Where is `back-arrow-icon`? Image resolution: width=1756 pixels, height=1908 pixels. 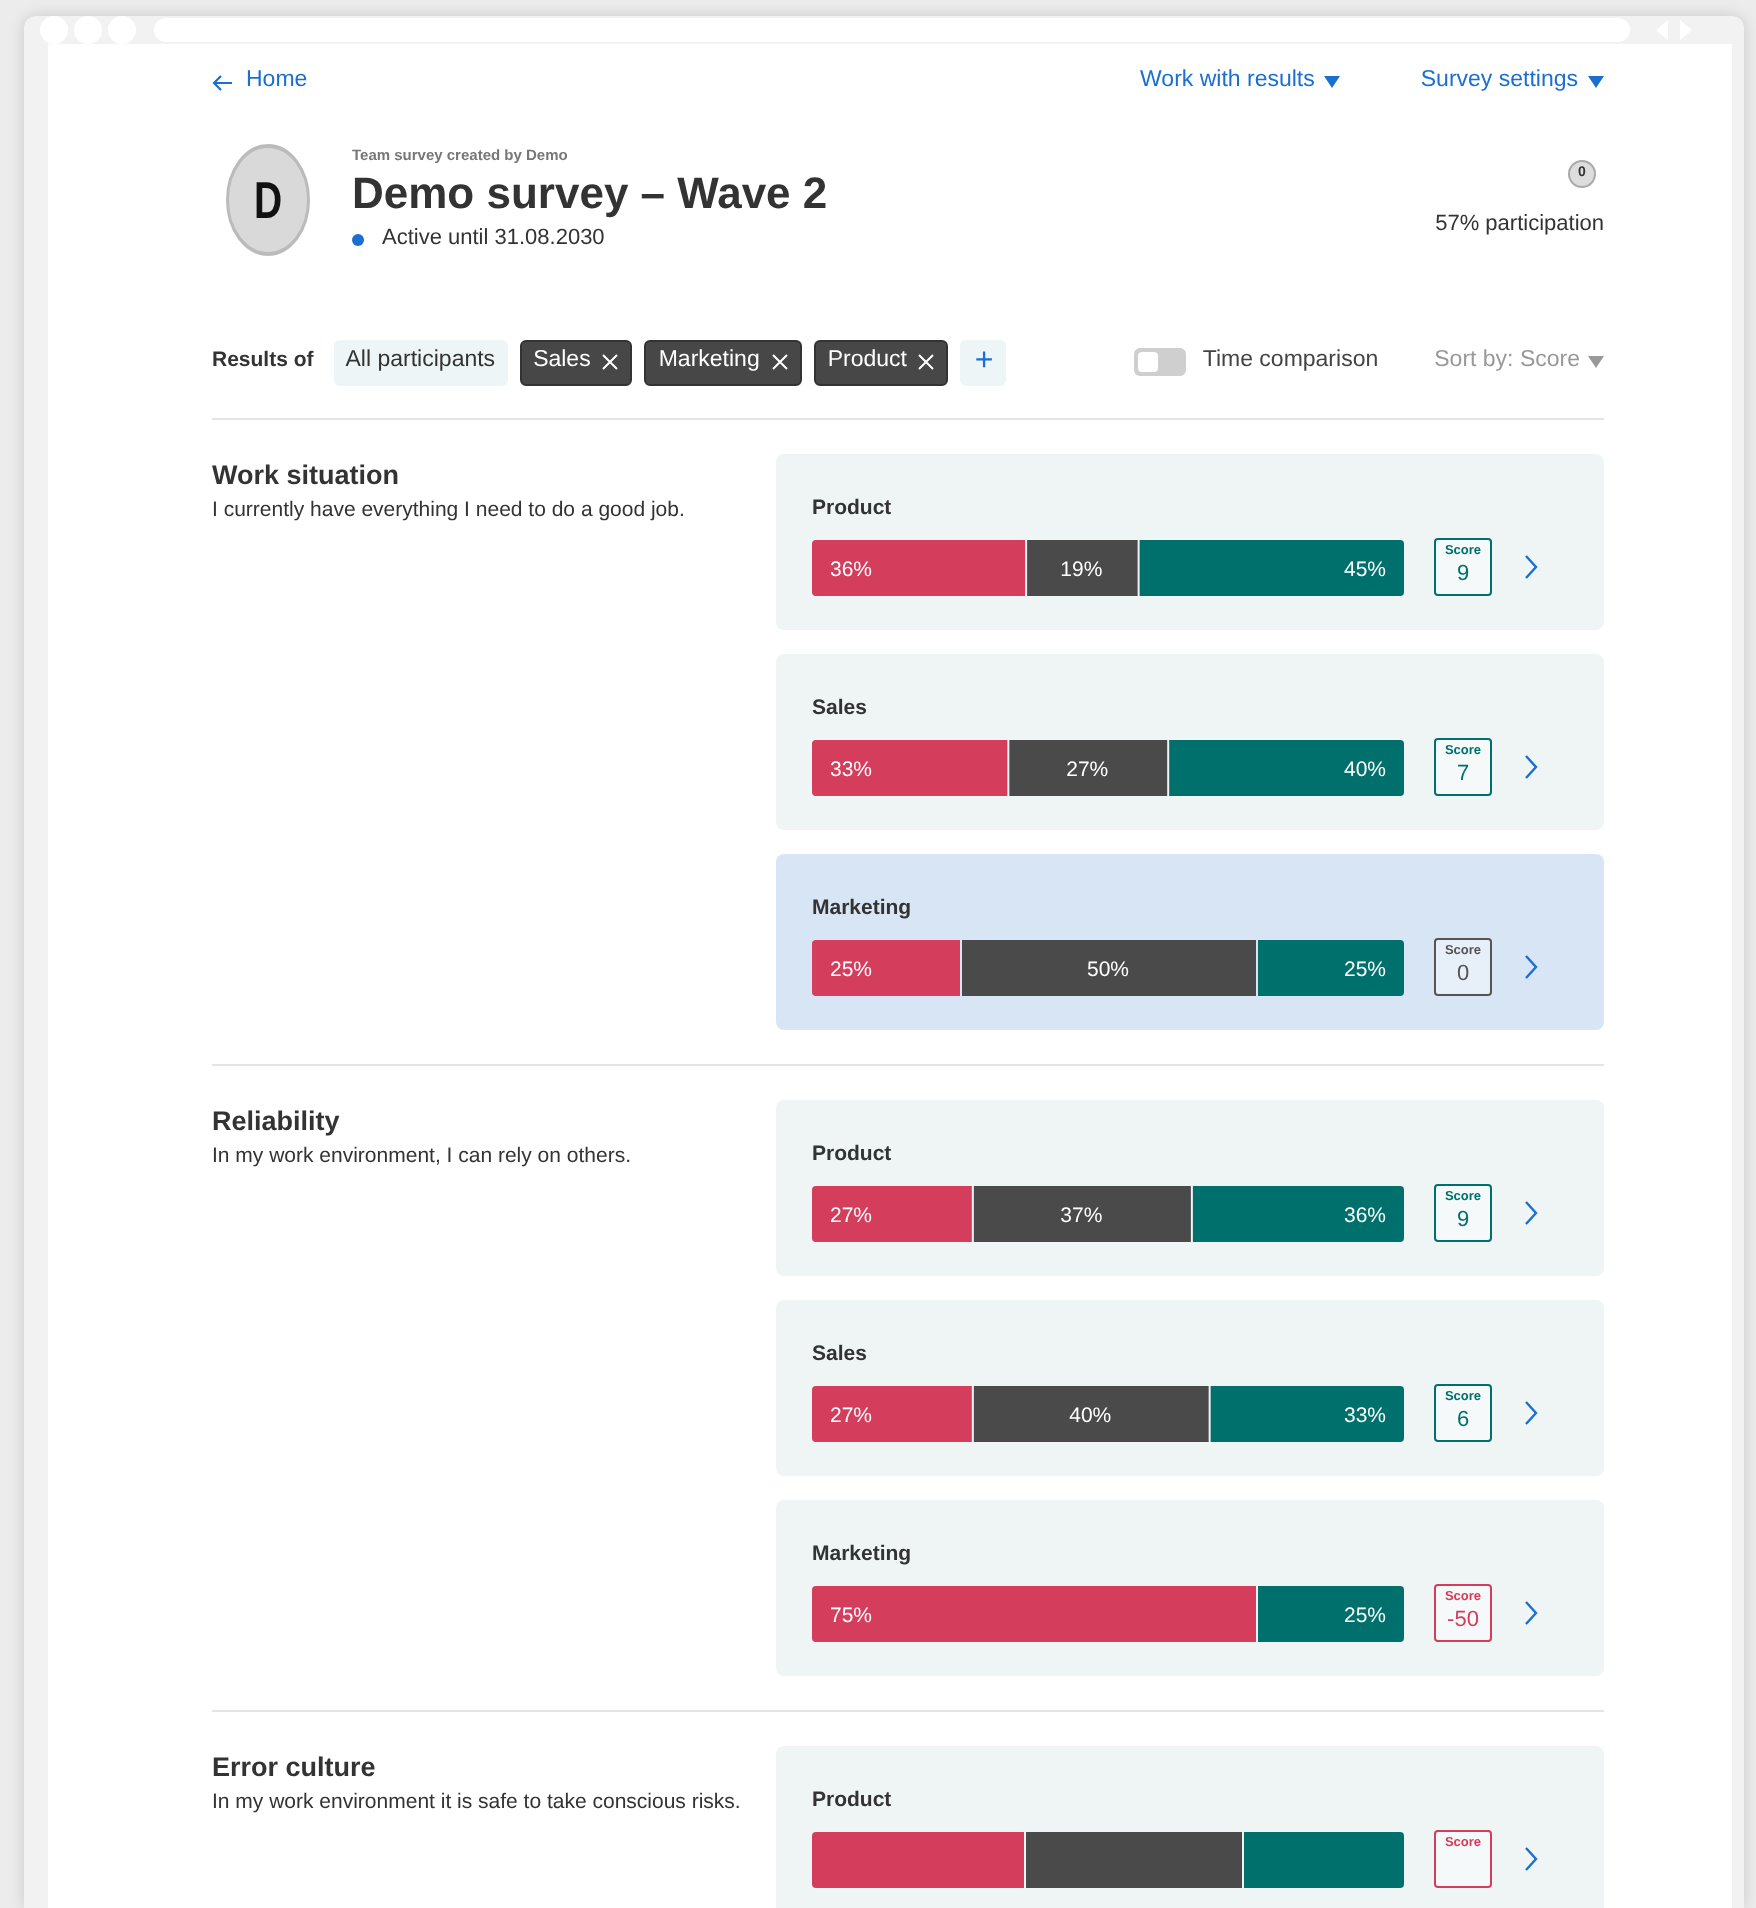
back-arrow-icon is located at coordinates (223, 82).